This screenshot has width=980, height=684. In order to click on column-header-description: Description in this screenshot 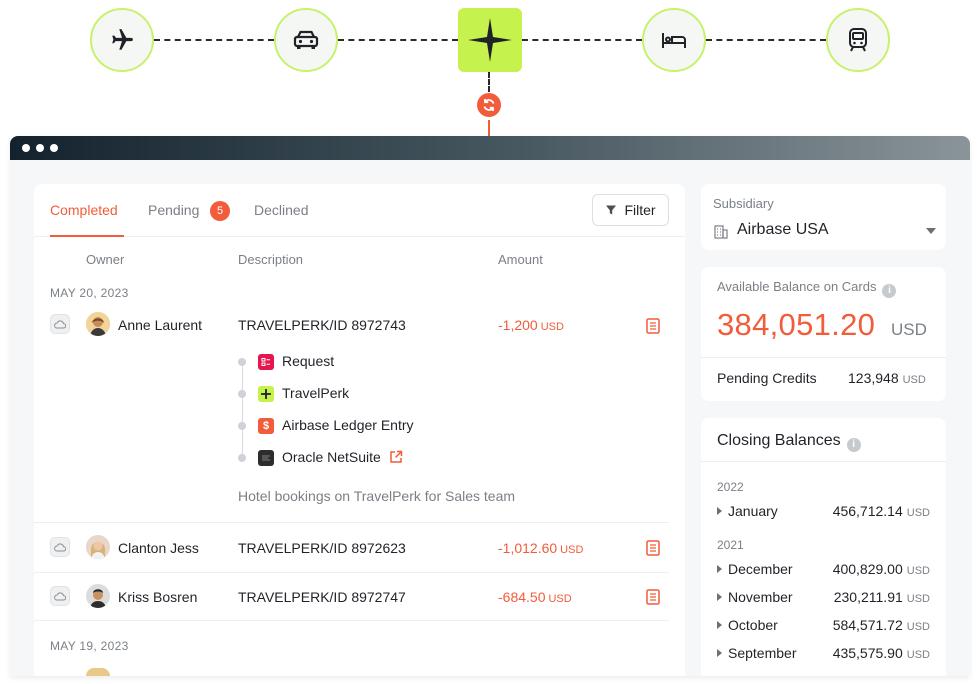, I will do `click(270, 259)`.